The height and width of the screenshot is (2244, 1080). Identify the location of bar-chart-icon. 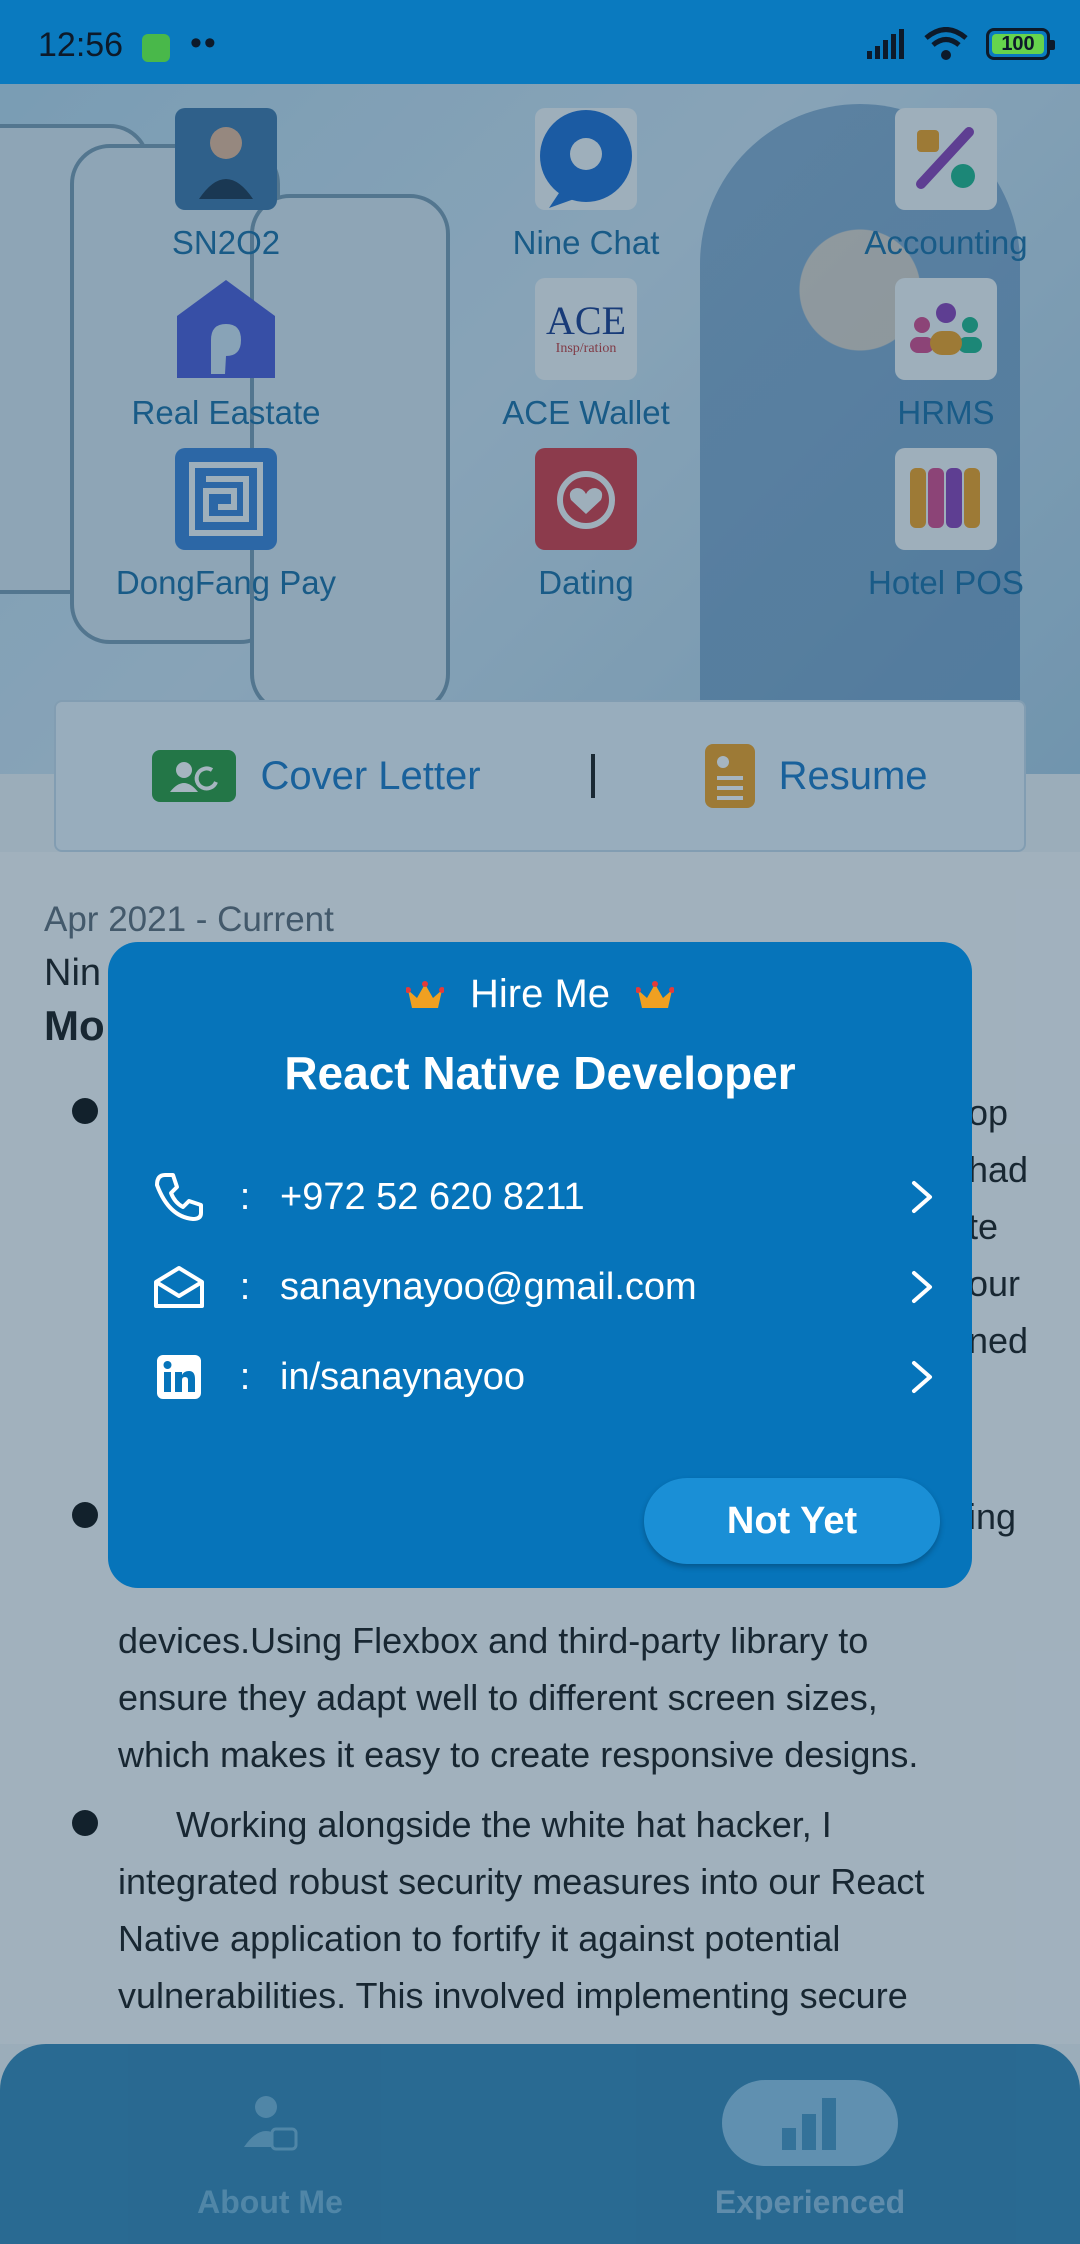
(809, 2124).